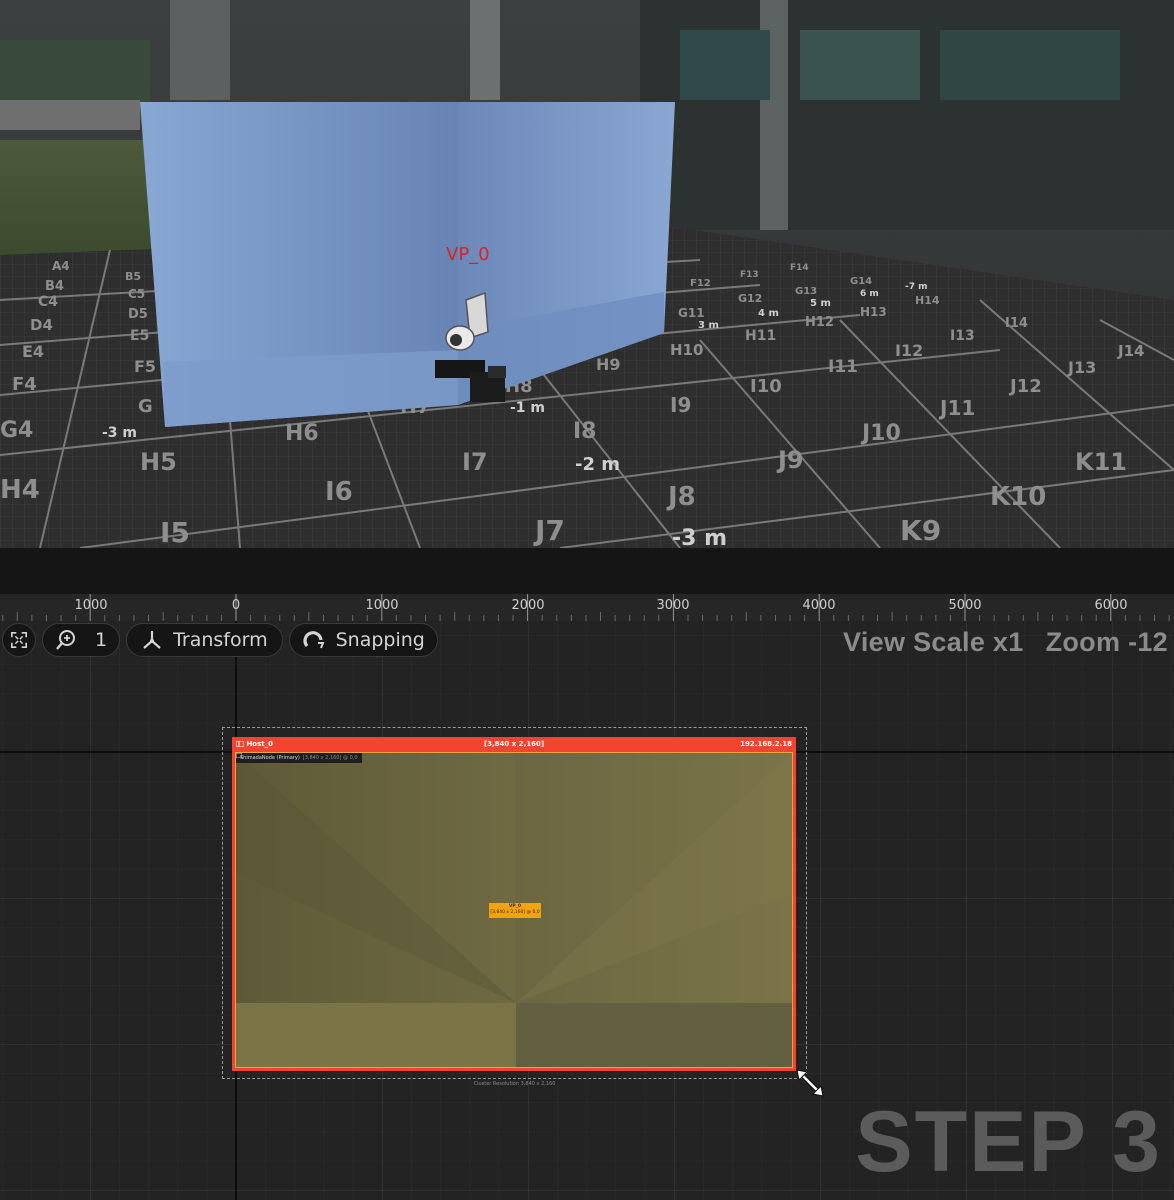  Describe the element at coordinates (239, 755) in the screenshot. I see `node-icon` at that location.